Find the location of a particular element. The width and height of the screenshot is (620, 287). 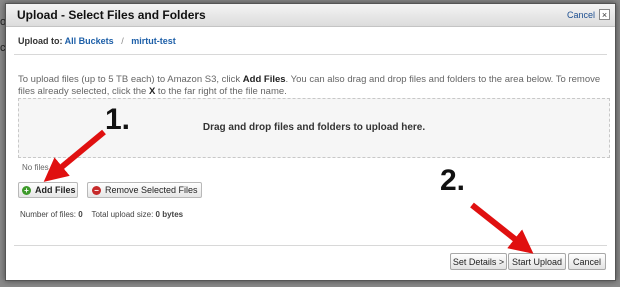

remove-selected-files-label: Remove Selected Files is located at coordinates (151, 190).